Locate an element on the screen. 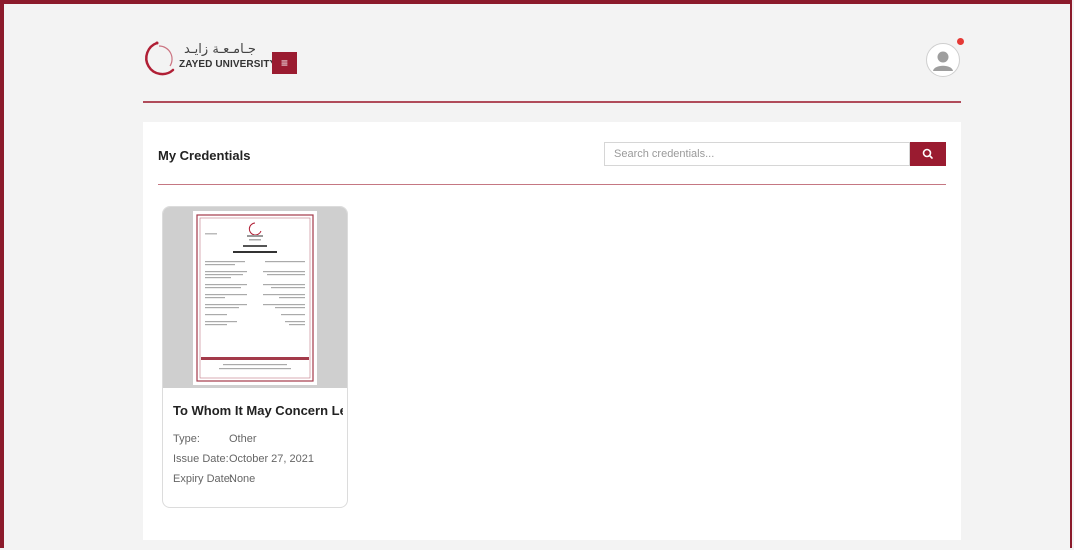  credential-thumbnail is located at coordinates (255, 297).